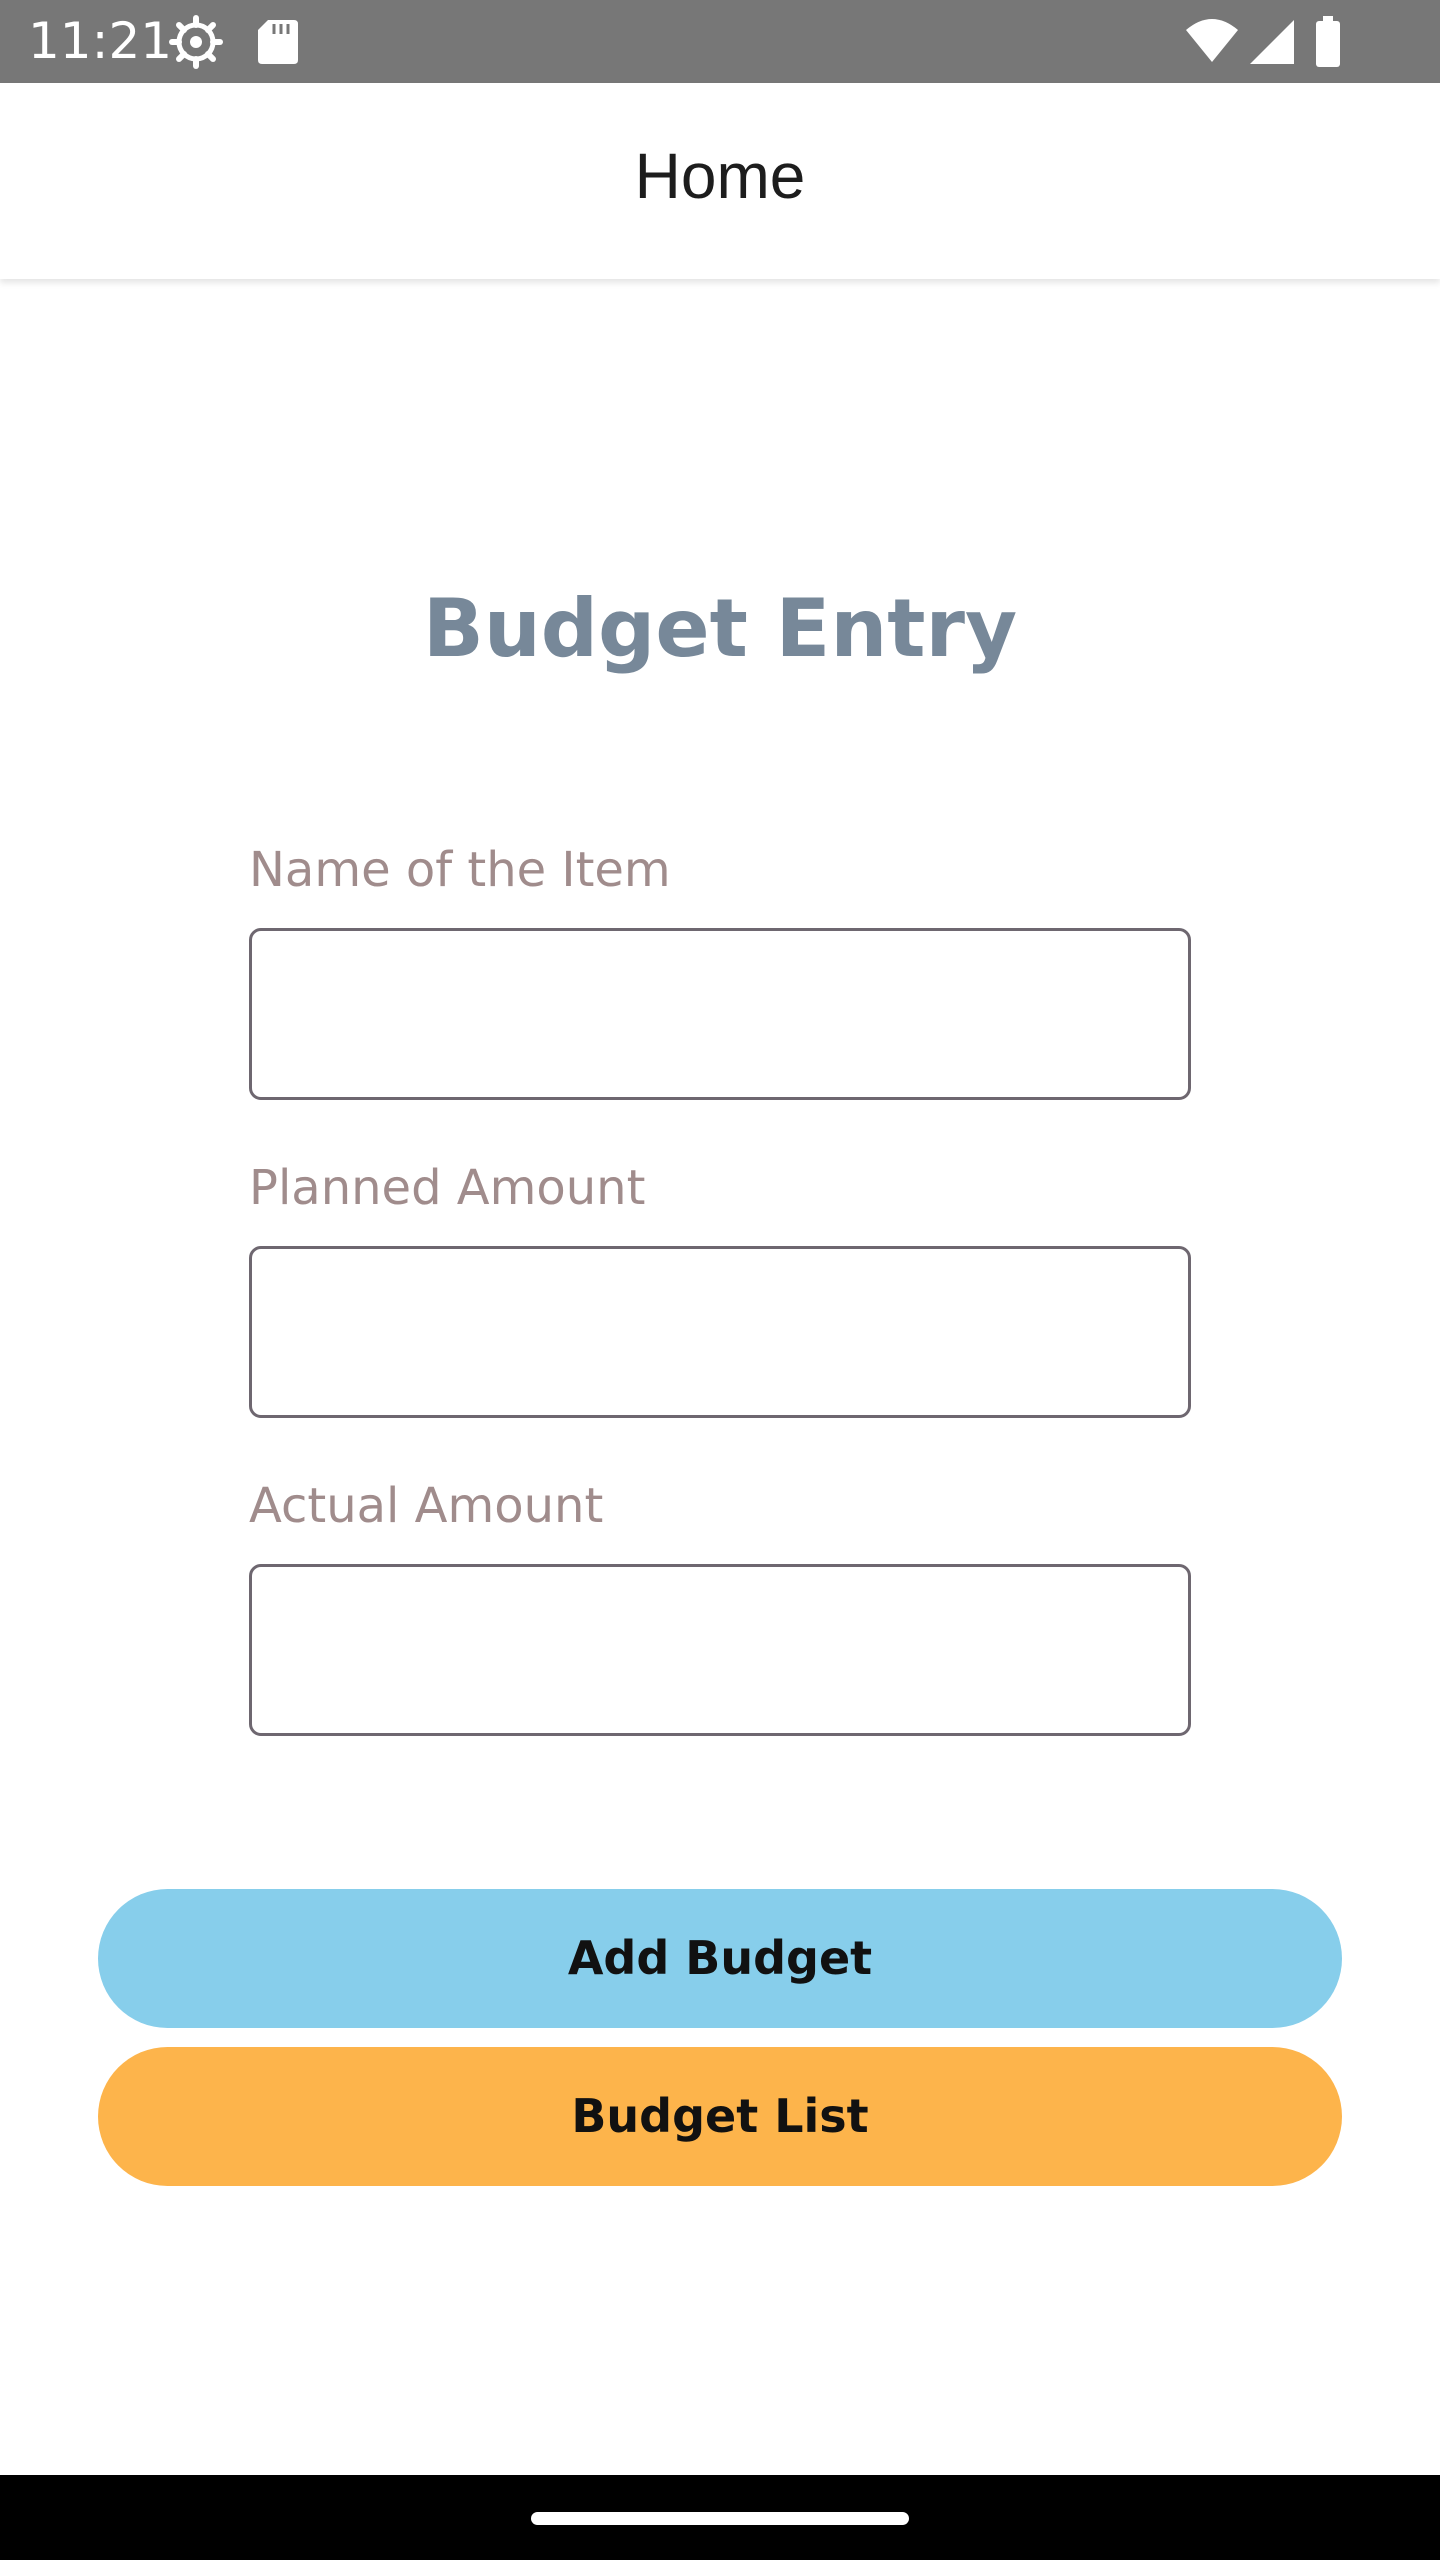 This screenshot has width=1440, height=2560. Describe the element at coordinates (196, 42) in the screenshot. I see `settings-gear-icon` at that location.